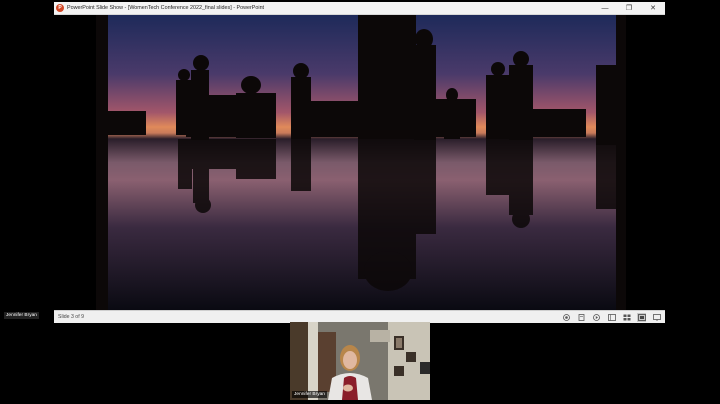  What do you see at coordinates (596, 317) in the screenshot?
I see `play-icon` at bounding box center [596, 317].